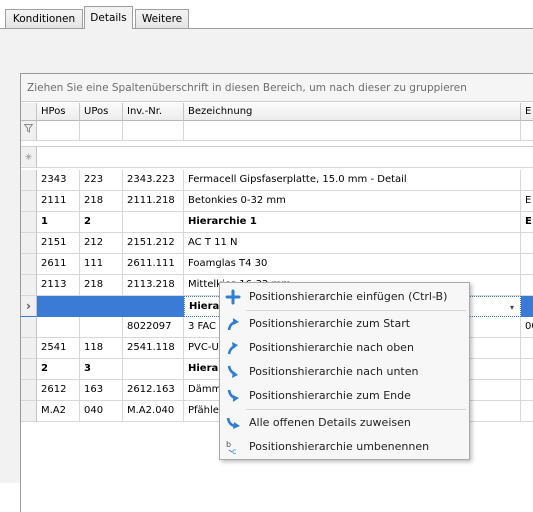  What do you see at coordinates (512, 307) in the screenshot?
I see `chevron-down-icon: ▾` at bounding box center [512, 307].